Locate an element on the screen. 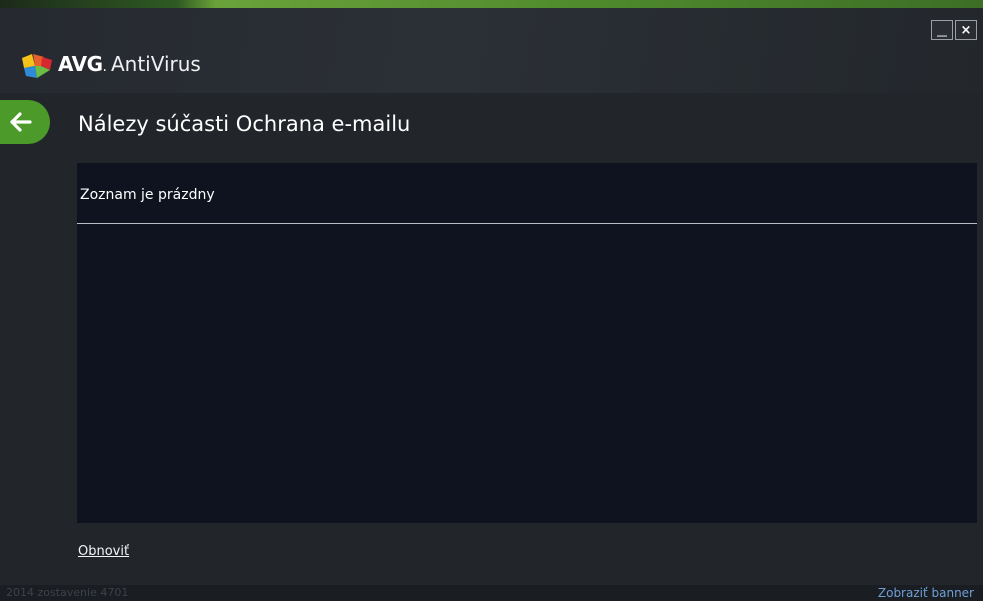 This screenshot has width=983, height=601. empty-list-message: Zoznam je prázdny is located at coordinates (147, 195).